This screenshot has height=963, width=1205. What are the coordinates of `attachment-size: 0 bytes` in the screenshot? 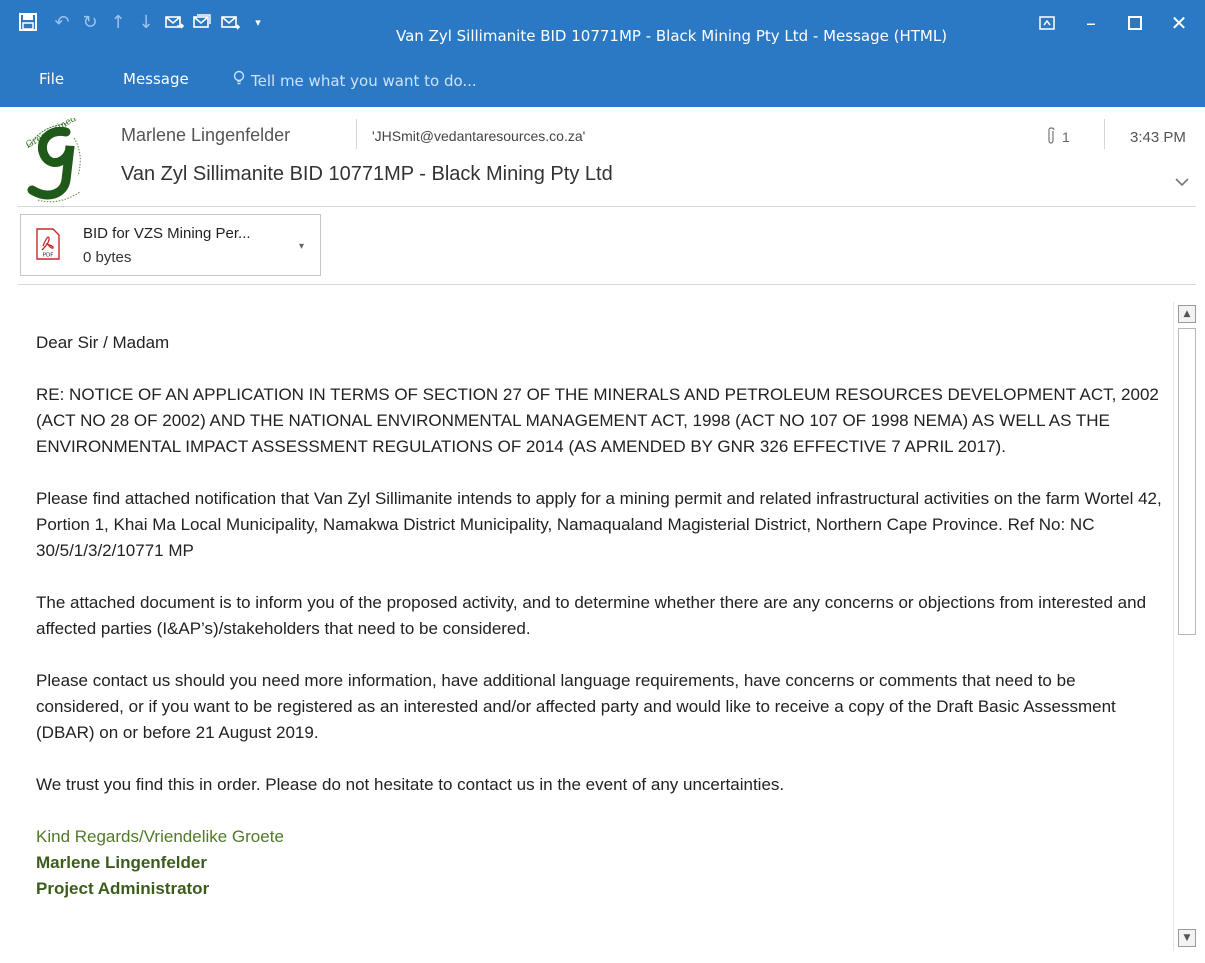 It's located at (107, 257).